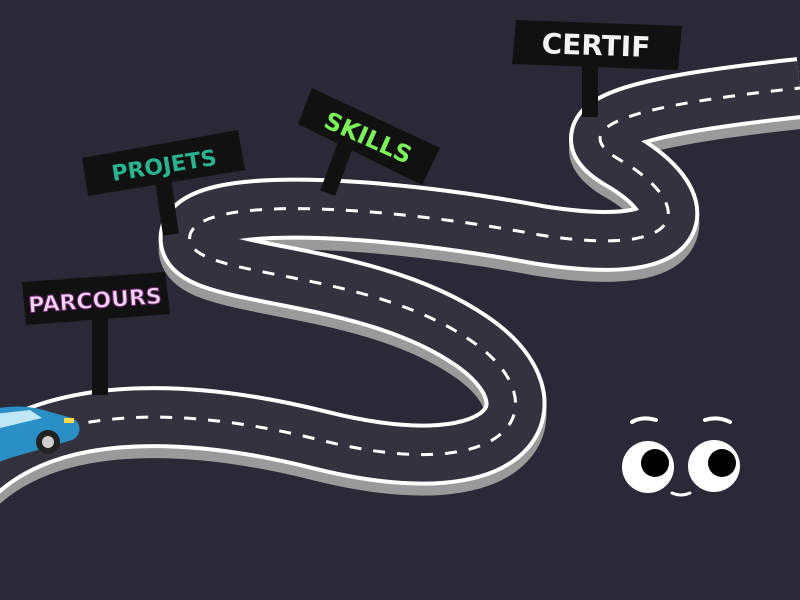 Image resolution: width=800 pixels, height=600 pixels. Describe the element at coordinates (48, 442) in the screenshot. I see `car-hubcap` at that location.